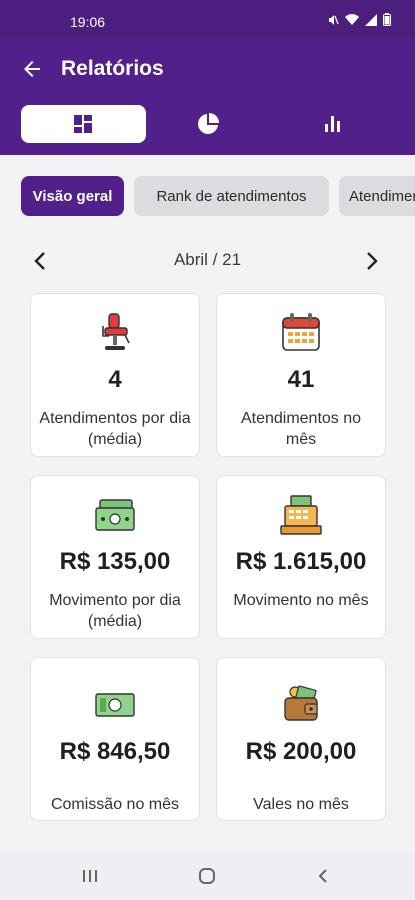  Describe the element at coordinates (112, 68) in the screenshot. I see `page-title: Relatórios` at that location.